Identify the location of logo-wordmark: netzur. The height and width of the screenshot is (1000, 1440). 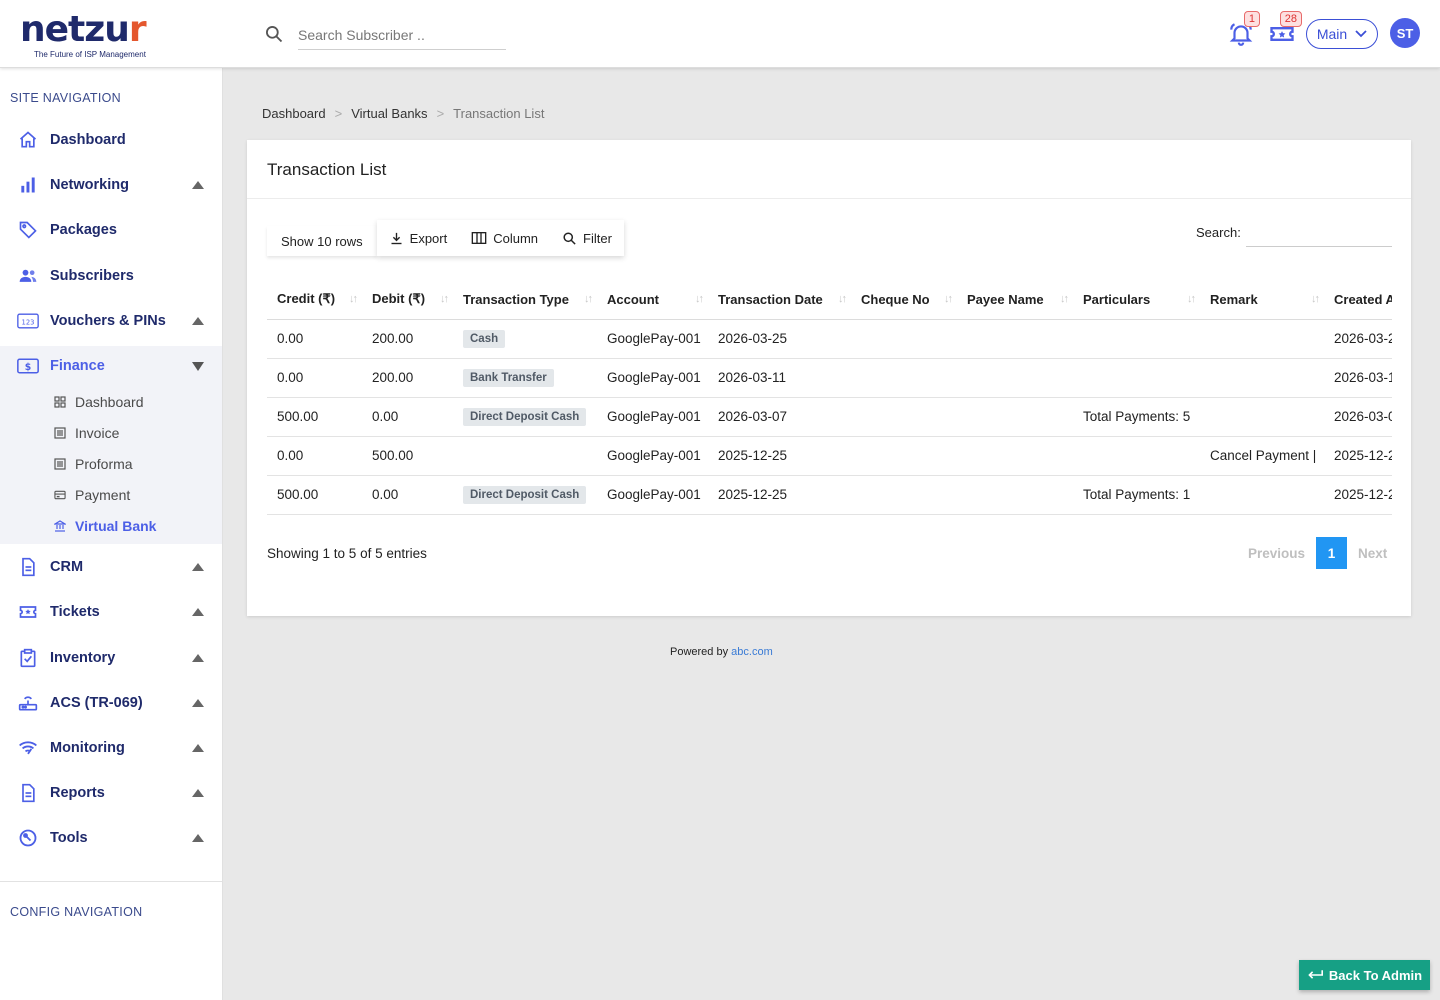
(83, 29).